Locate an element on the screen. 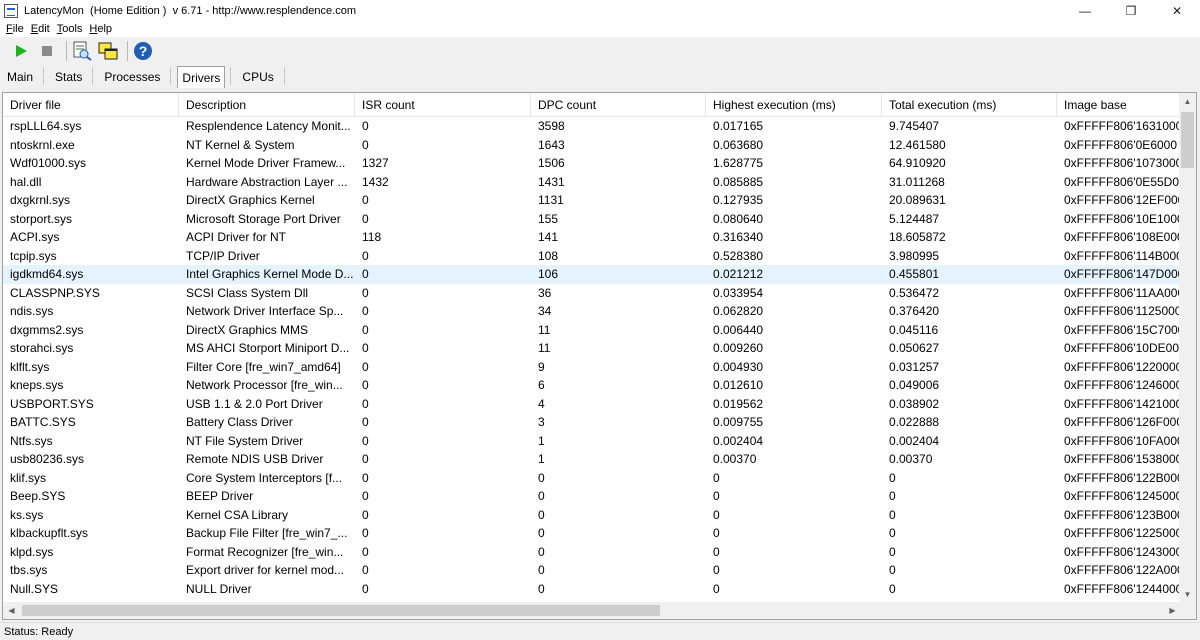  tab-cpus: CPUs is located at coordinates (257, 77).